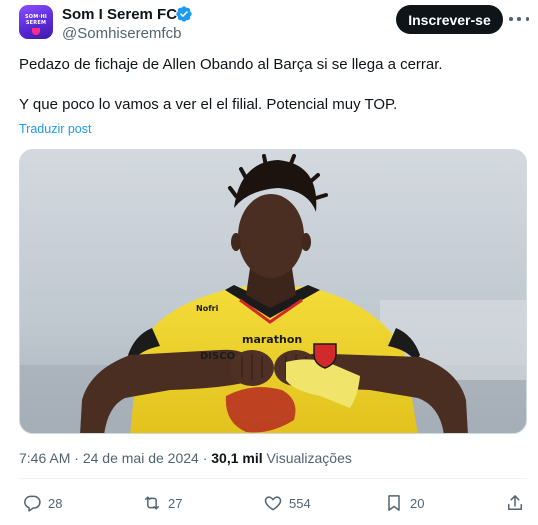  What do you see at coordinates (217, 356) in the screenshot?
I see `jersey-sponsor-2: DISCO` at bounding box center [217, 356].